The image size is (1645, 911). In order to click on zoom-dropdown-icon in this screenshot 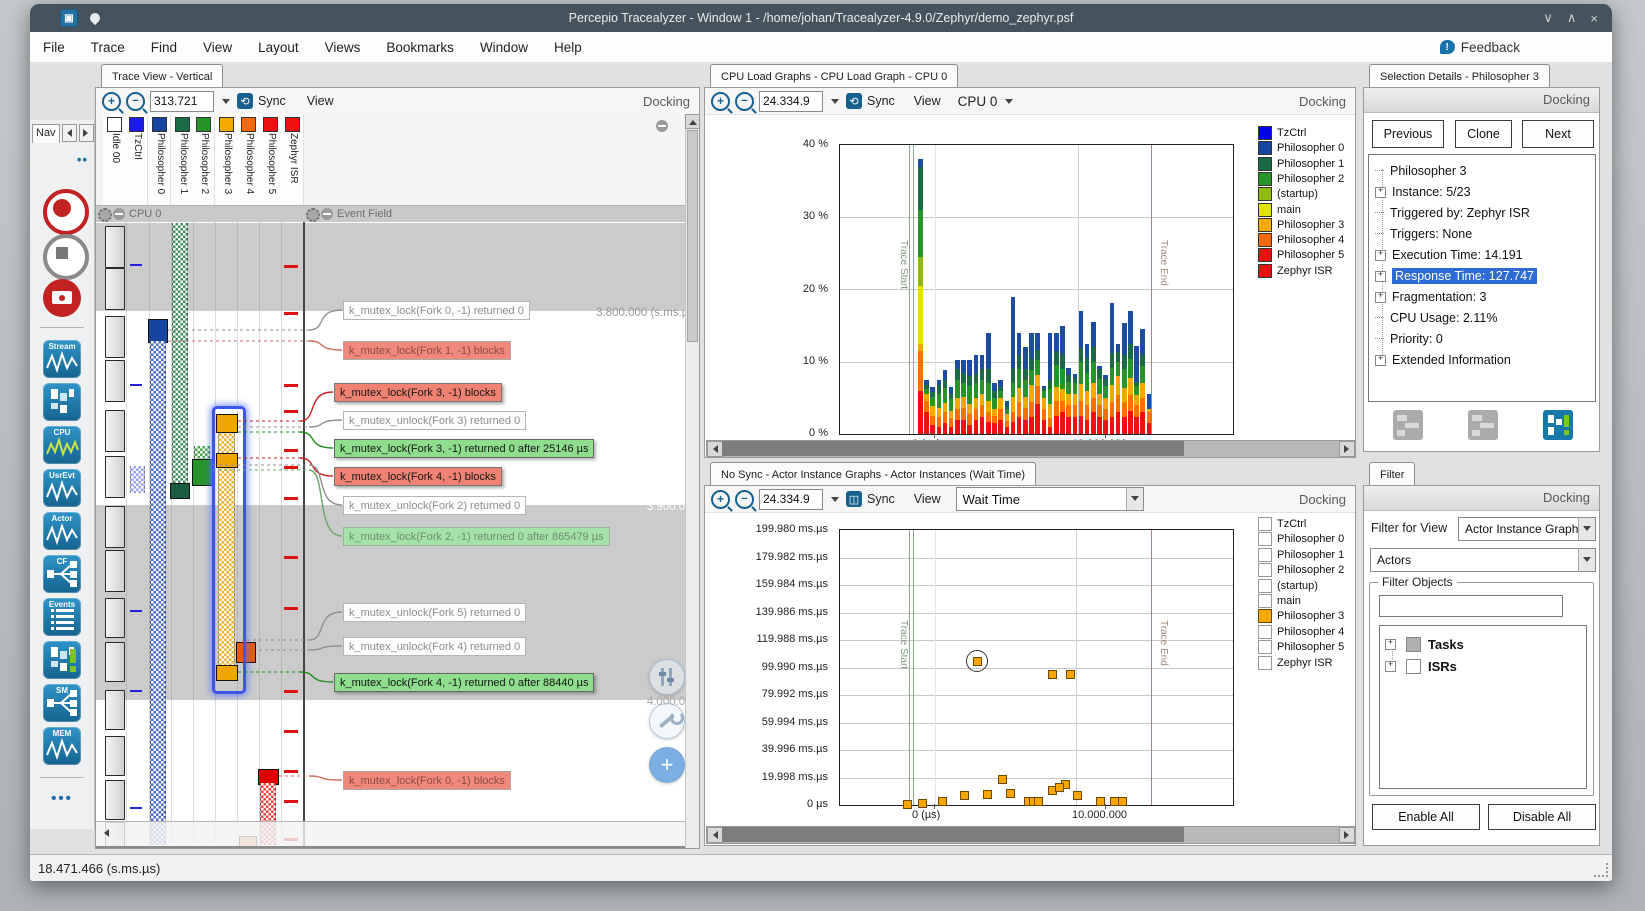, I will do `click(225, 101)`.